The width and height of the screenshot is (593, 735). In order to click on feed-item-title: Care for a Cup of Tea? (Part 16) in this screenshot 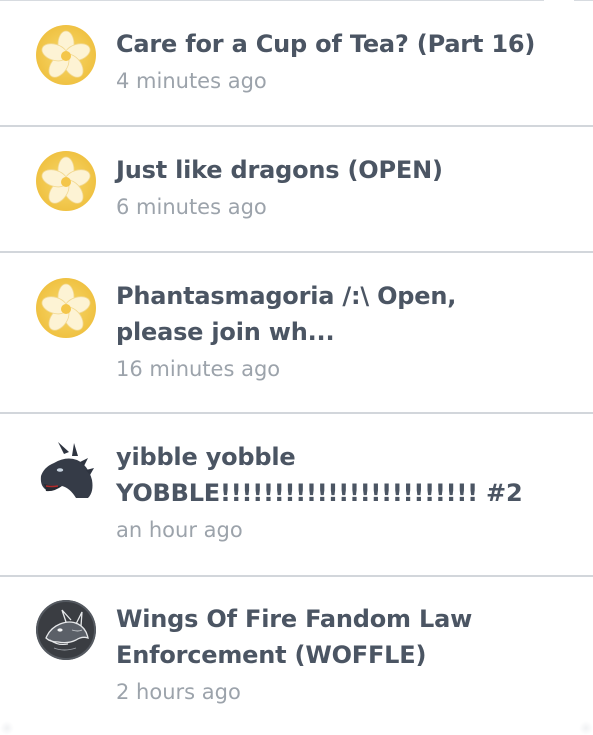, I will do `click(346, 44)`.